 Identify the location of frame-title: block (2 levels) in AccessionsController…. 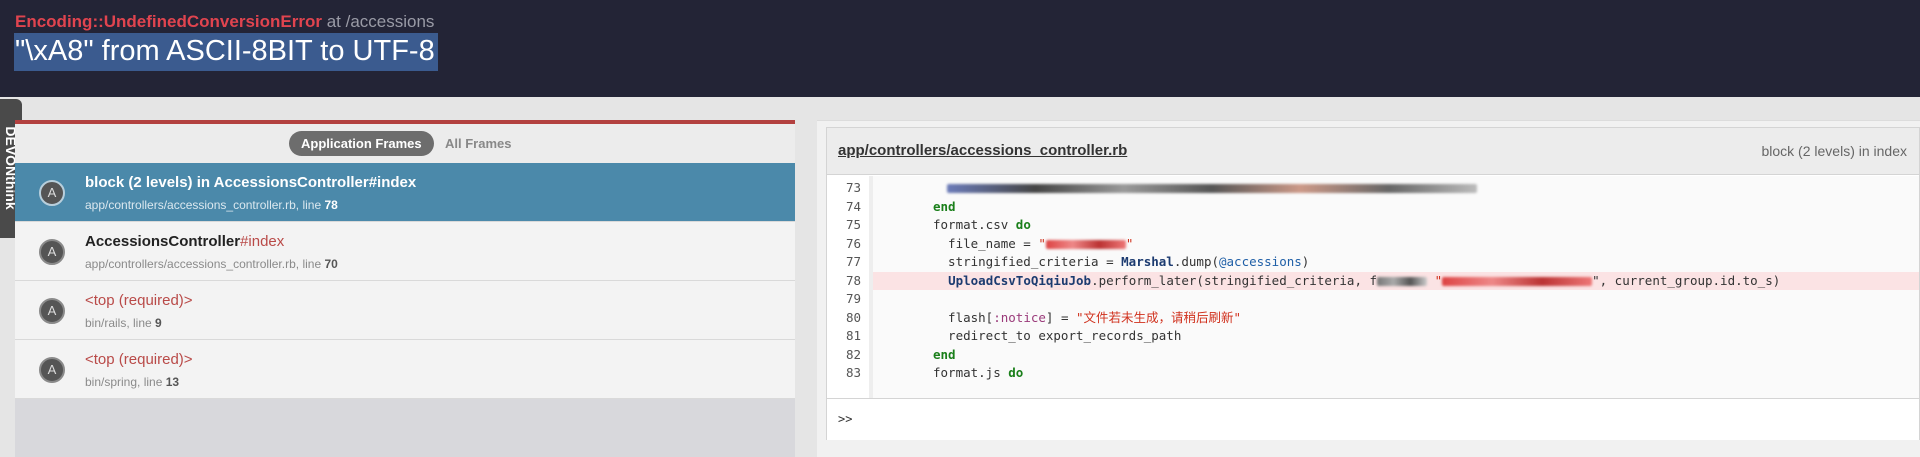
(251, 182).